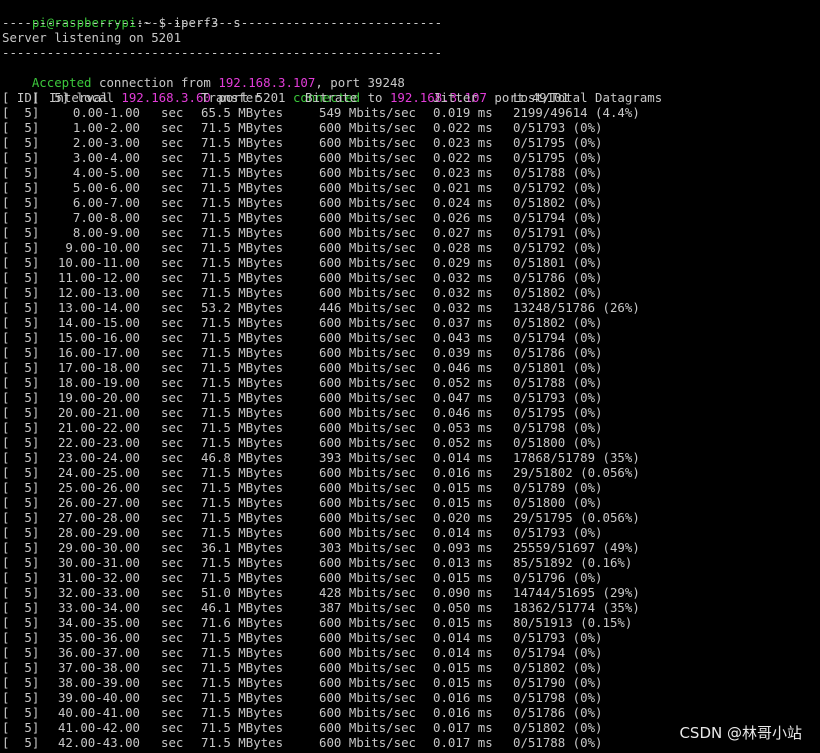 The height and width of the screenshot is (753, 820). Describe the element at coordinates (558, 577) in the screenshot. I see `row-lost-total: 0/51796 (0%)` at that location.